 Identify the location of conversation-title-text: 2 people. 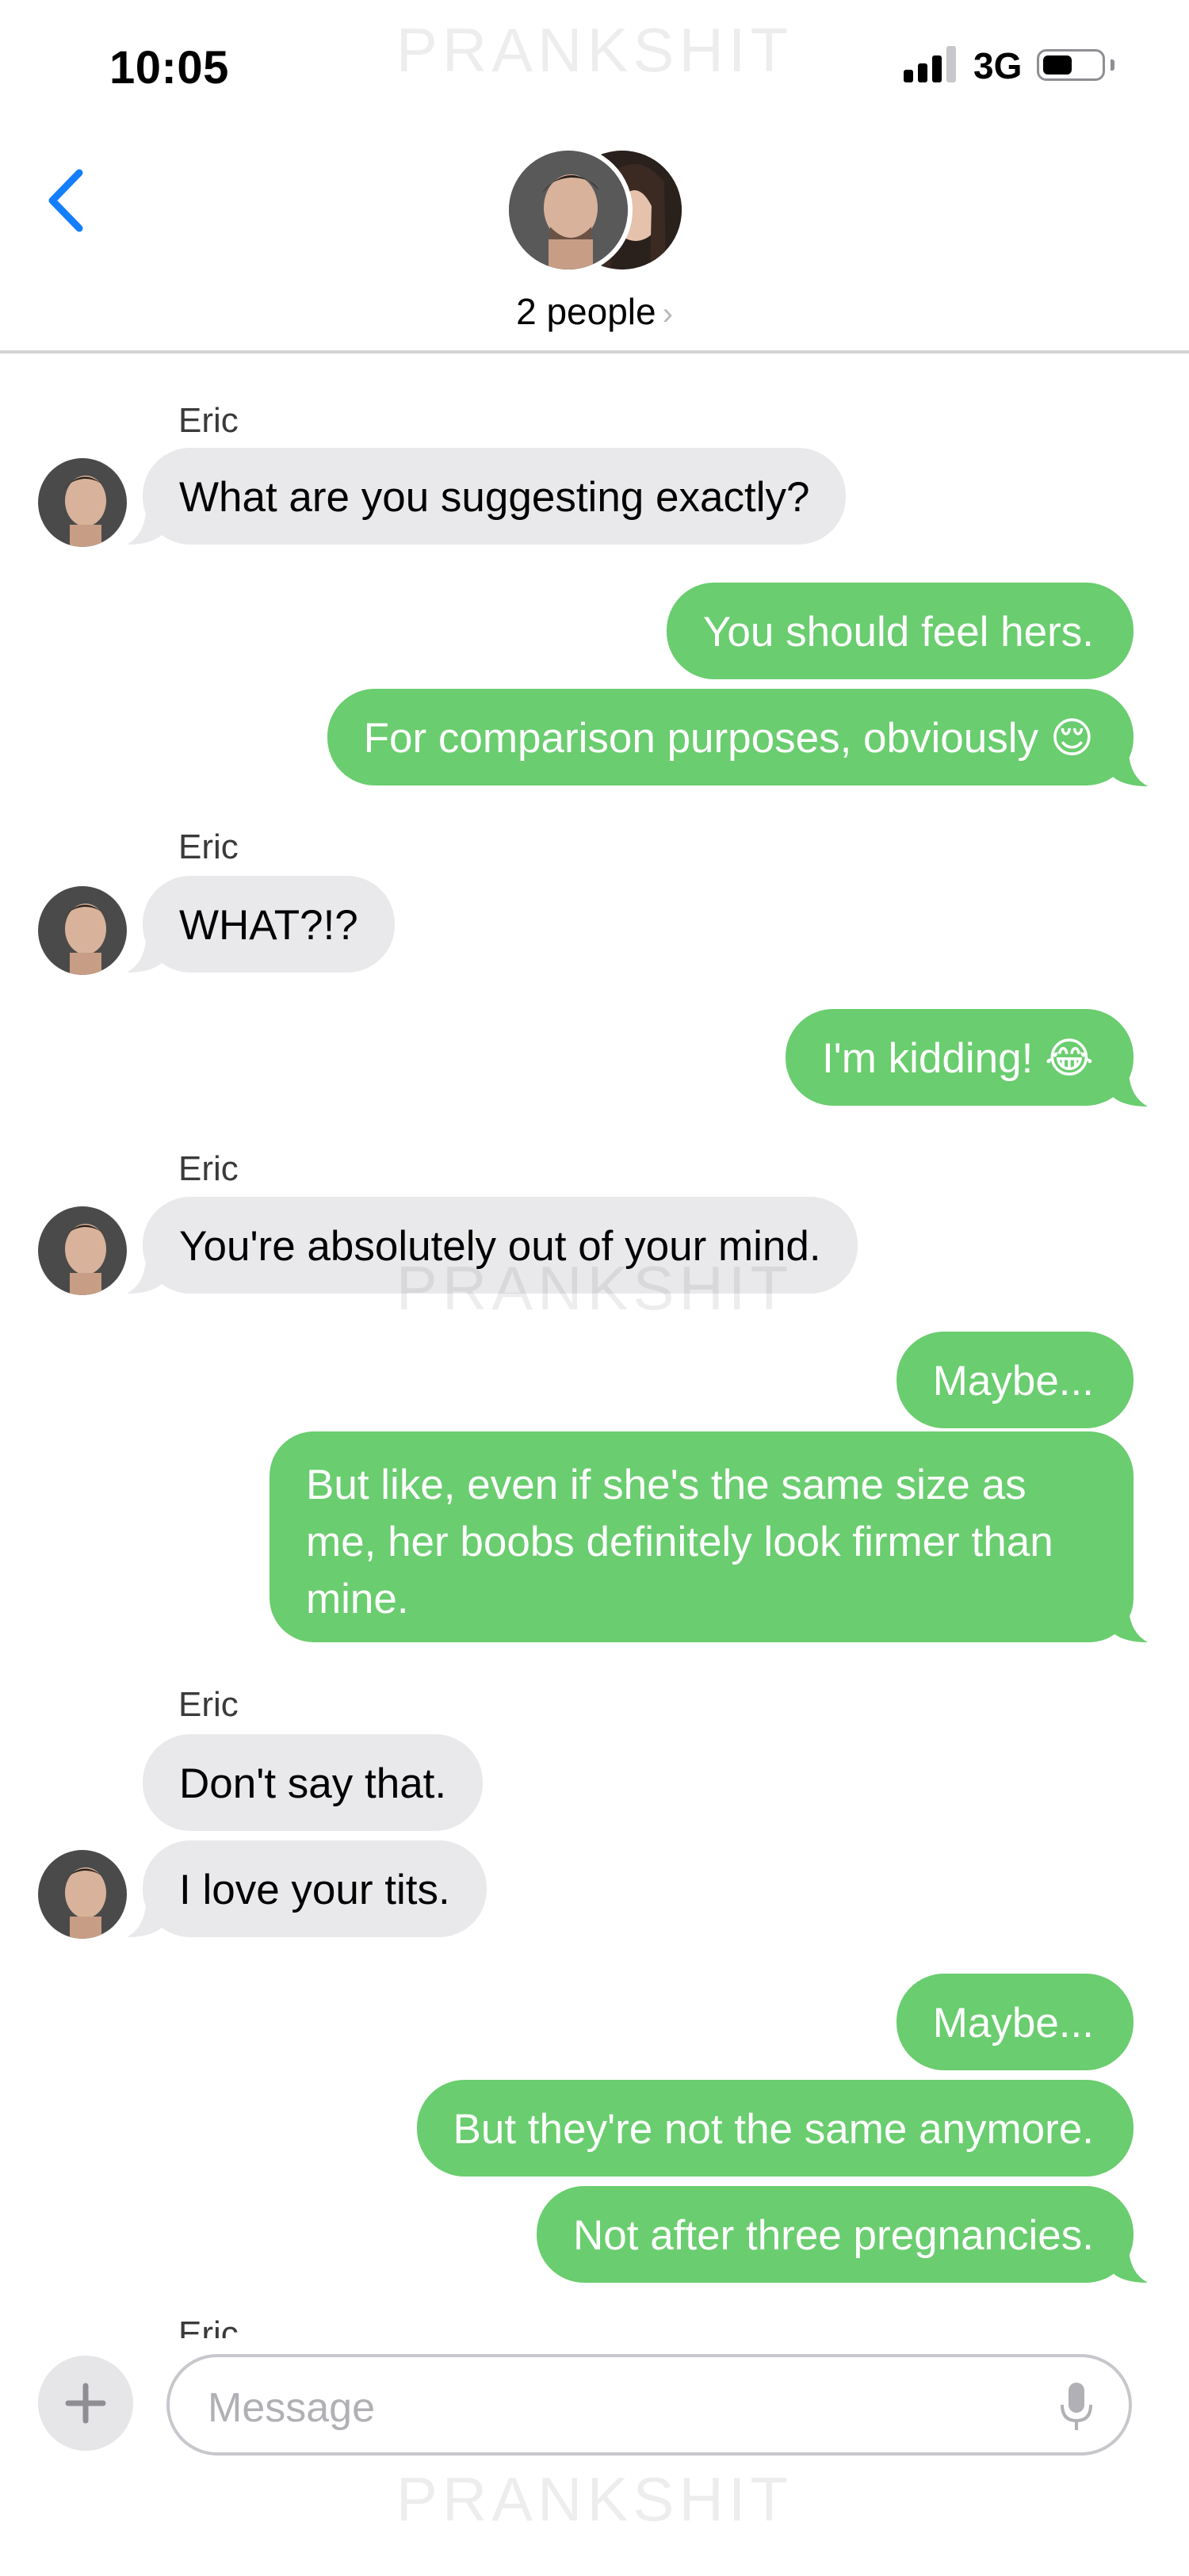
(586, 311).